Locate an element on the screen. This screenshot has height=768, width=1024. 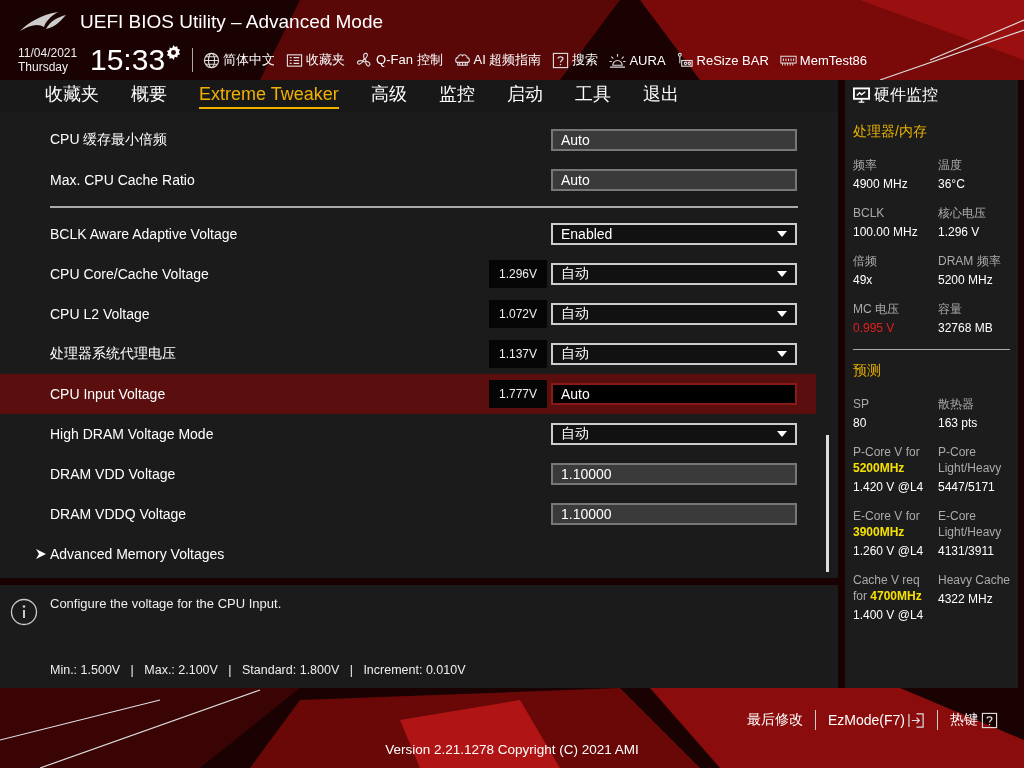
setting-row: DRAM VDD Voltage 1.10000 is located at coordinates (408, 474).